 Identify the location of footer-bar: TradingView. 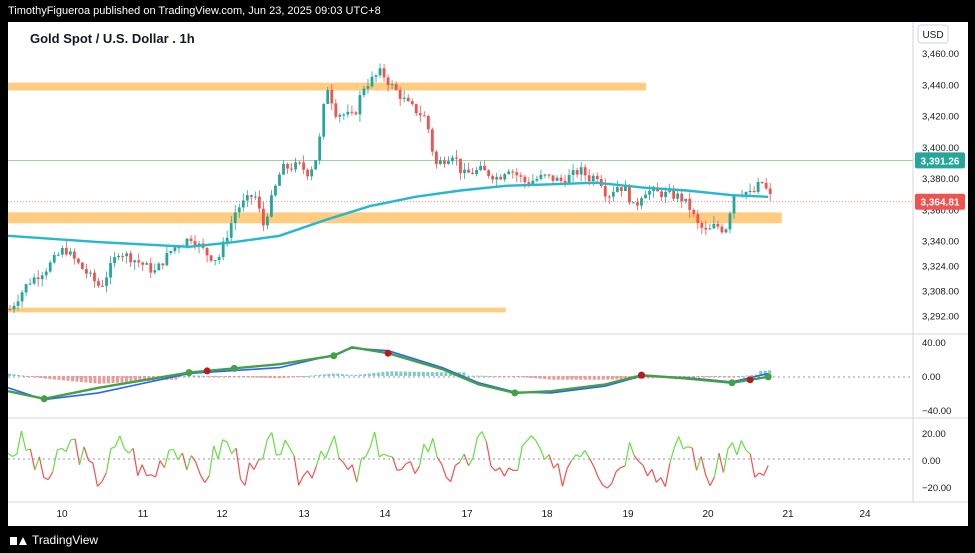
(487, 540).